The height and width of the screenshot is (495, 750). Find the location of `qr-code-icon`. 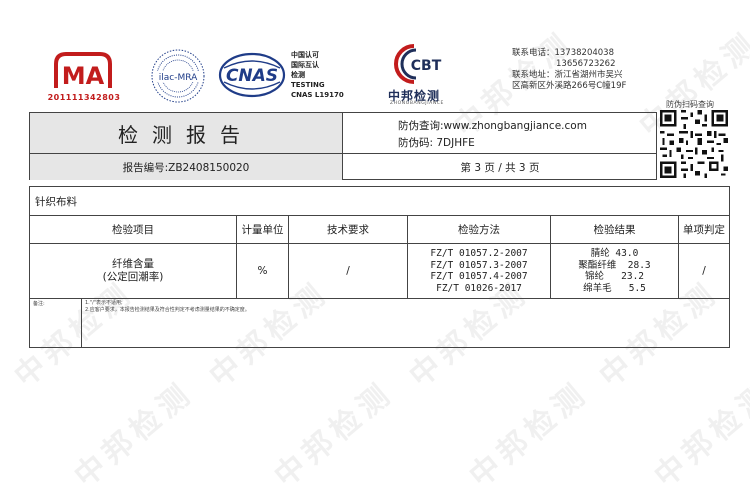

qr-code-icon is located at coordinates (694, 144).